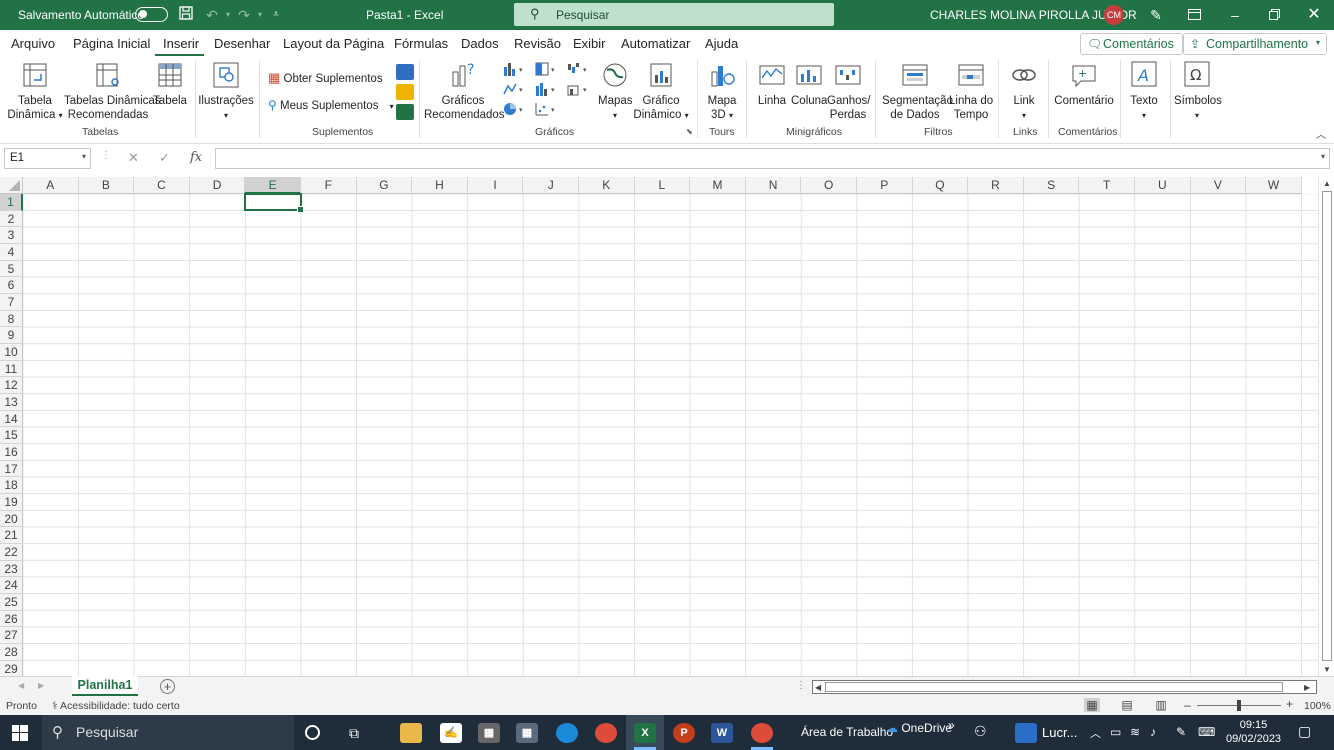 This screenshot has width=1334, height=750. What do you see at coordinates (480, 43) in the screenshot?
I see `tab-dados: Dados` at bounding box center [480, 43].